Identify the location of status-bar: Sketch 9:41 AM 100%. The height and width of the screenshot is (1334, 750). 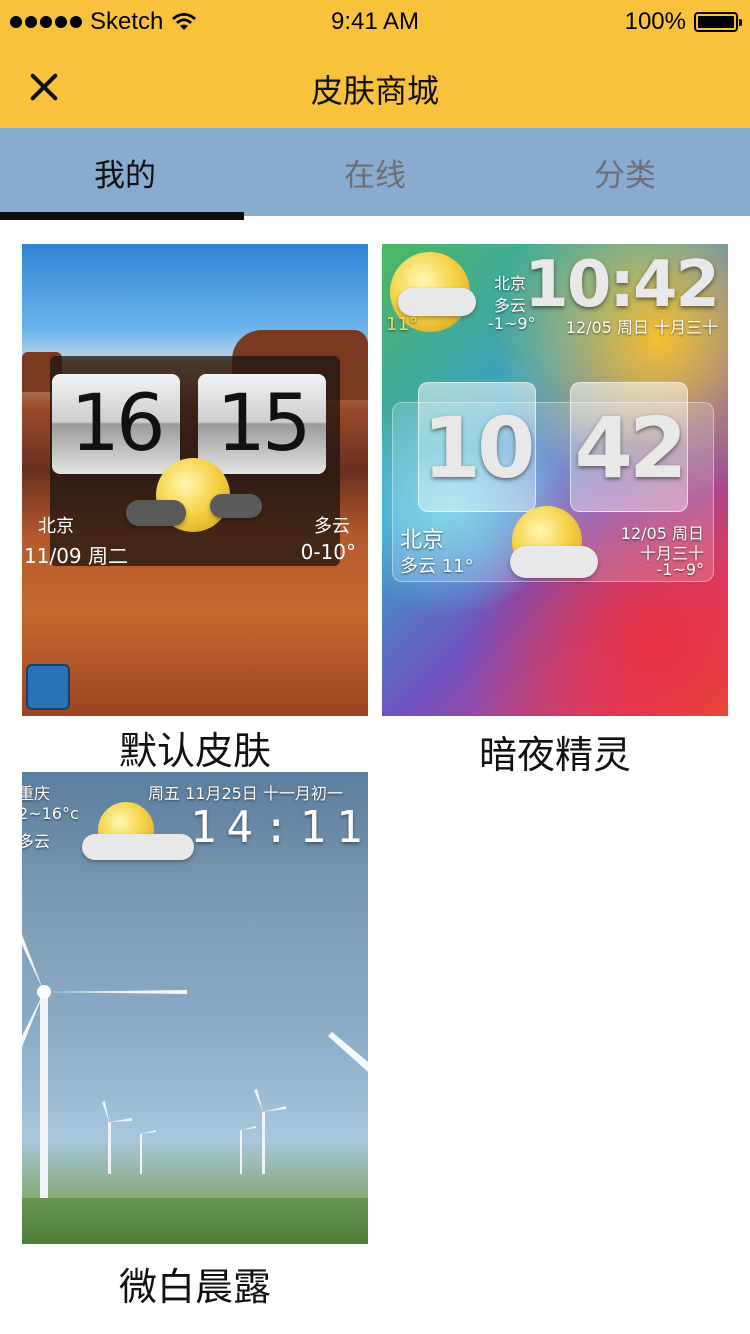
(375, 22).